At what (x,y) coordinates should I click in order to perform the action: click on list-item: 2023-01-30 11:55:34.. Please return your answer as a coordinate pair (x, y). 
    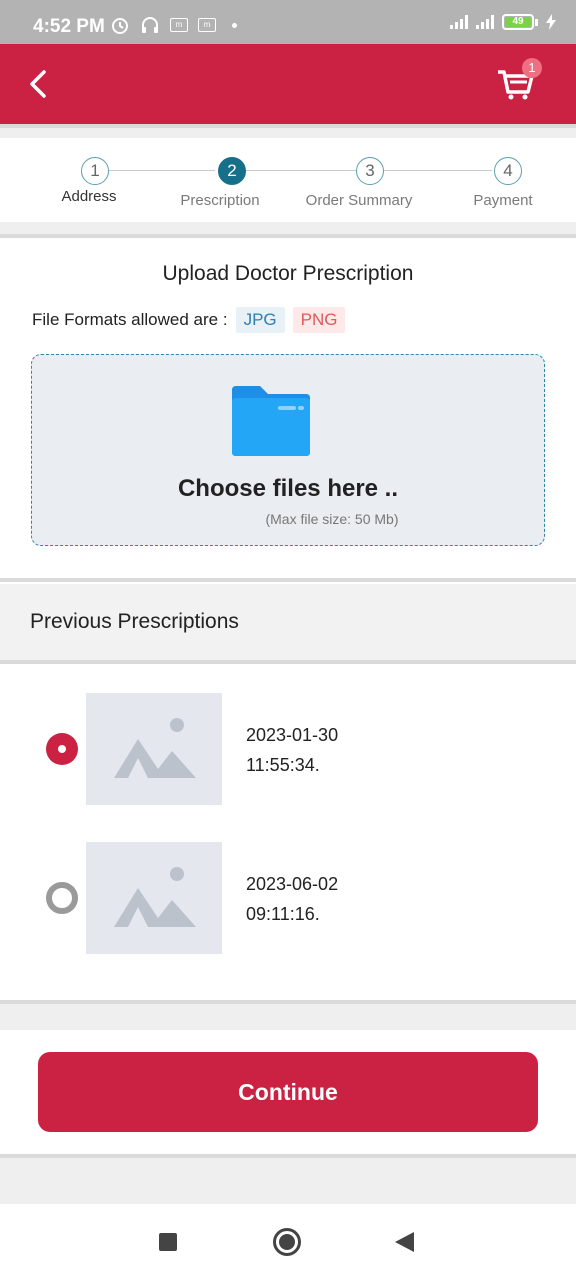
    Looking at the image, I should click on (288, 749).